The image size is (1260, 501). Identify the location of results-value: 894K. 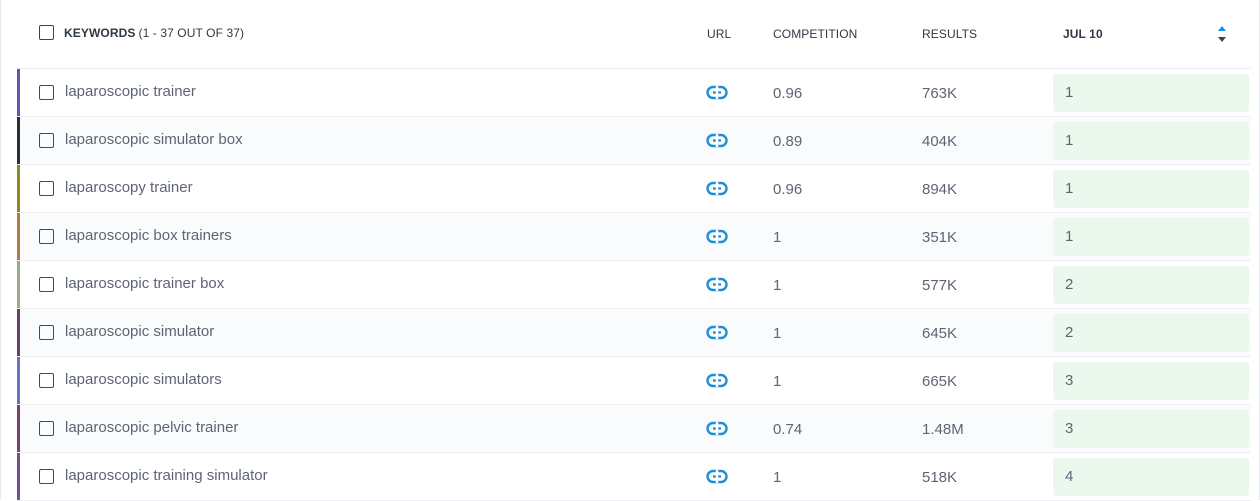
(940, 189).